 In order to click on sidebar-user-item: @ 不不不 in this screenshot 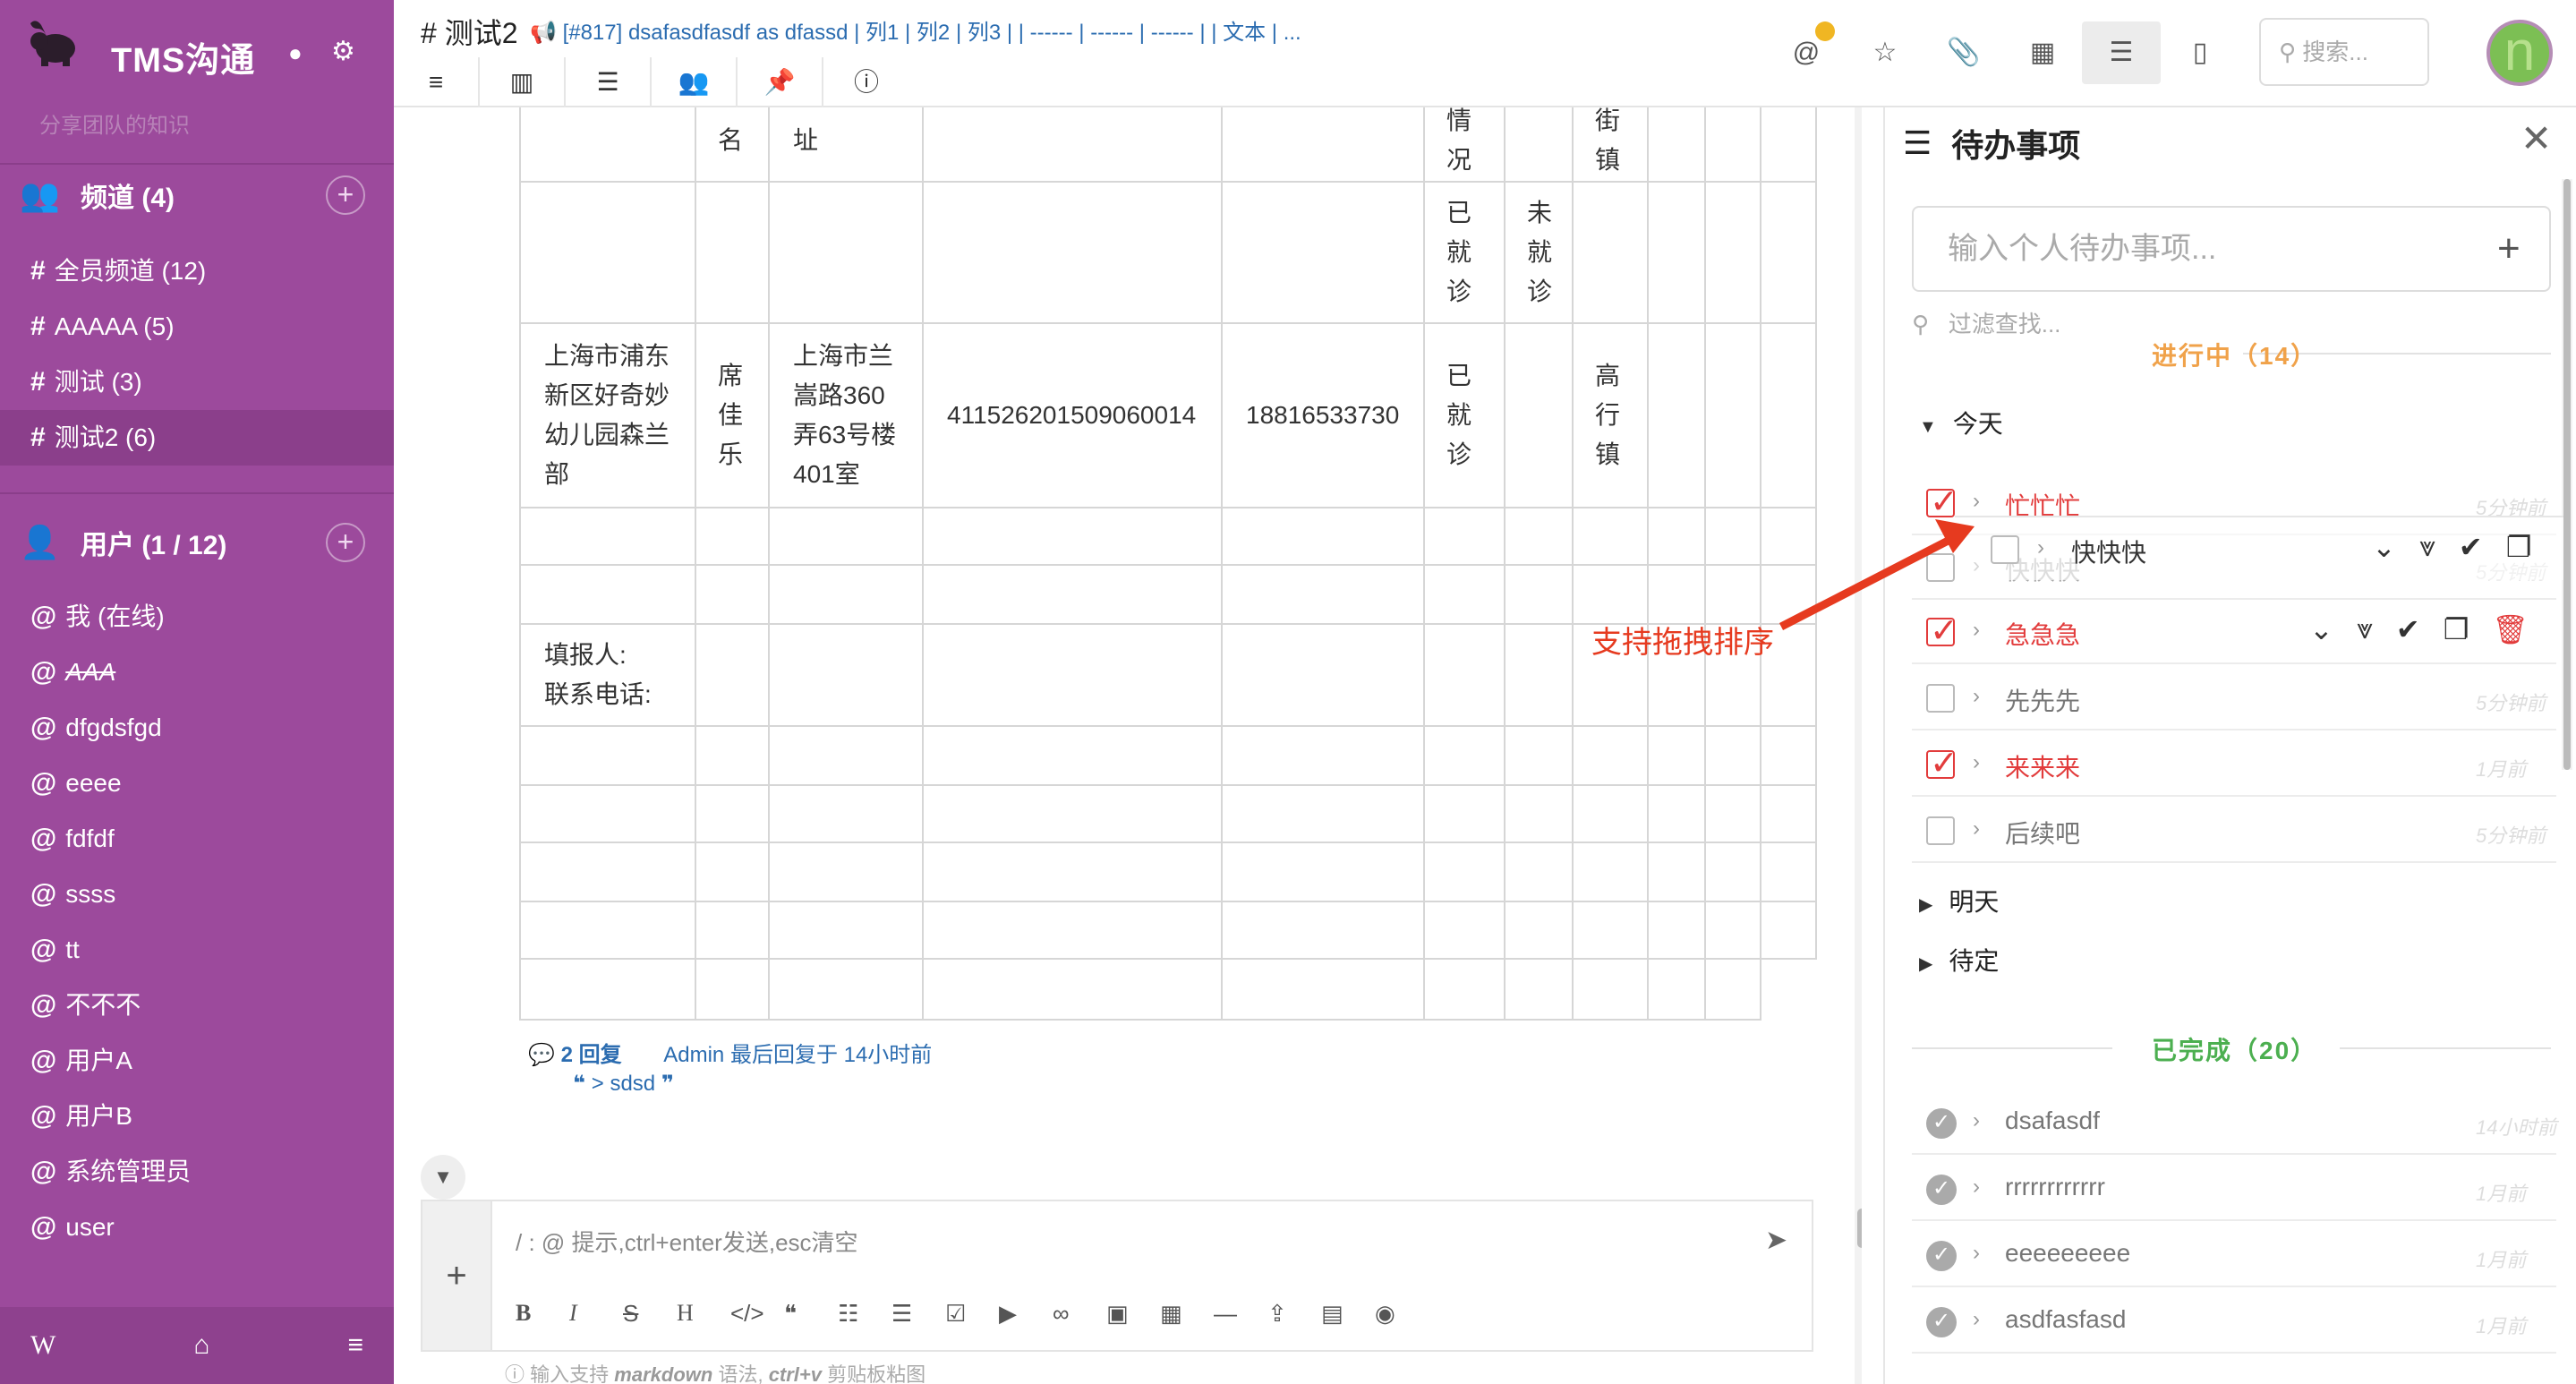, I will do `click(197, 1005)`.